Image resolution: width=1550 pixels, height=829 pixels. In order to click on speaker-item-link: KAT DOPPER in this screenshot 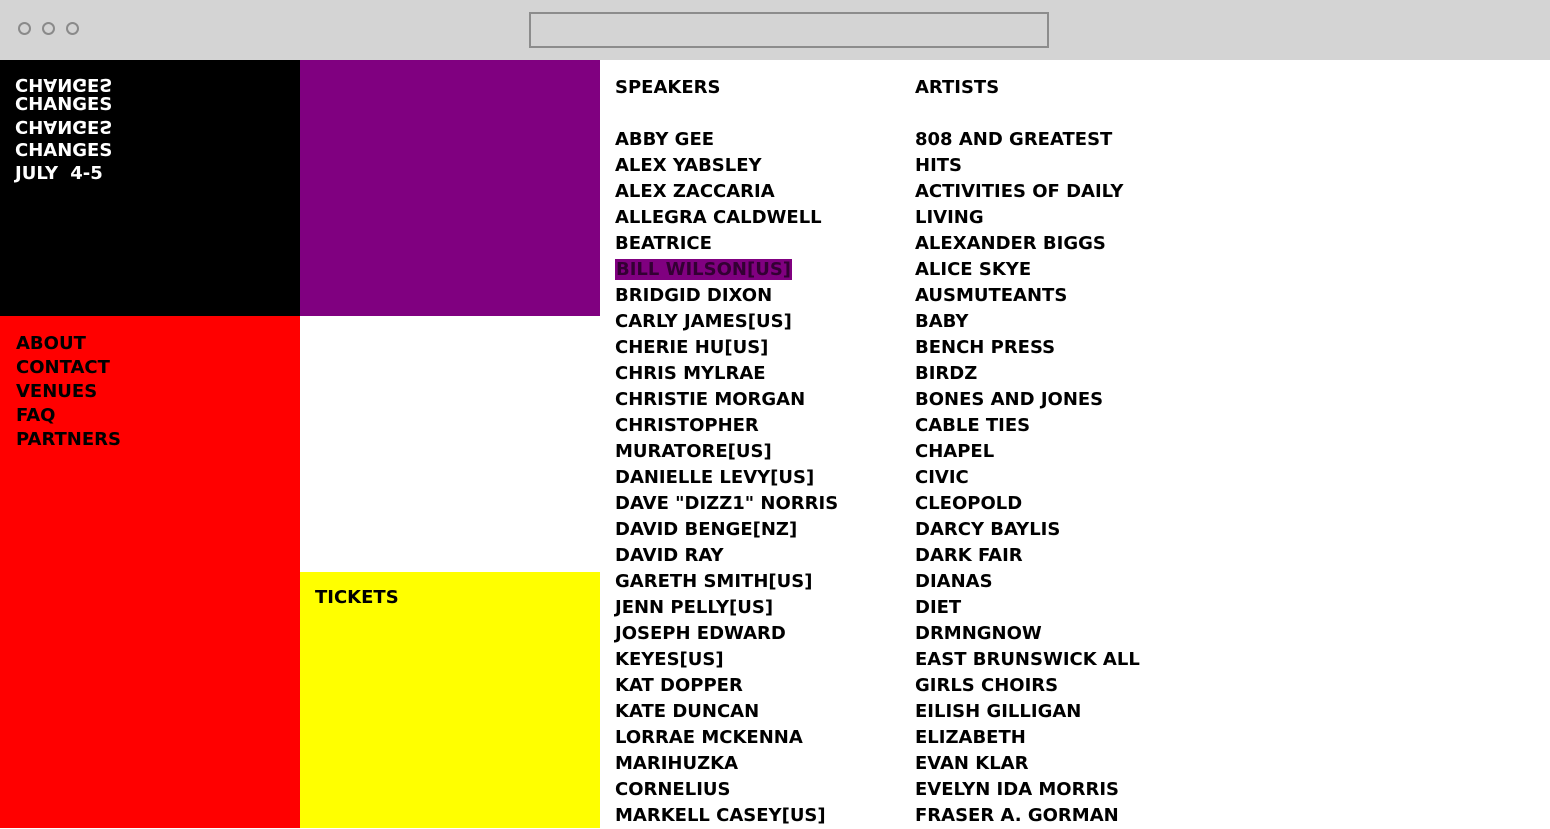, I will do `click(679, 685)`.